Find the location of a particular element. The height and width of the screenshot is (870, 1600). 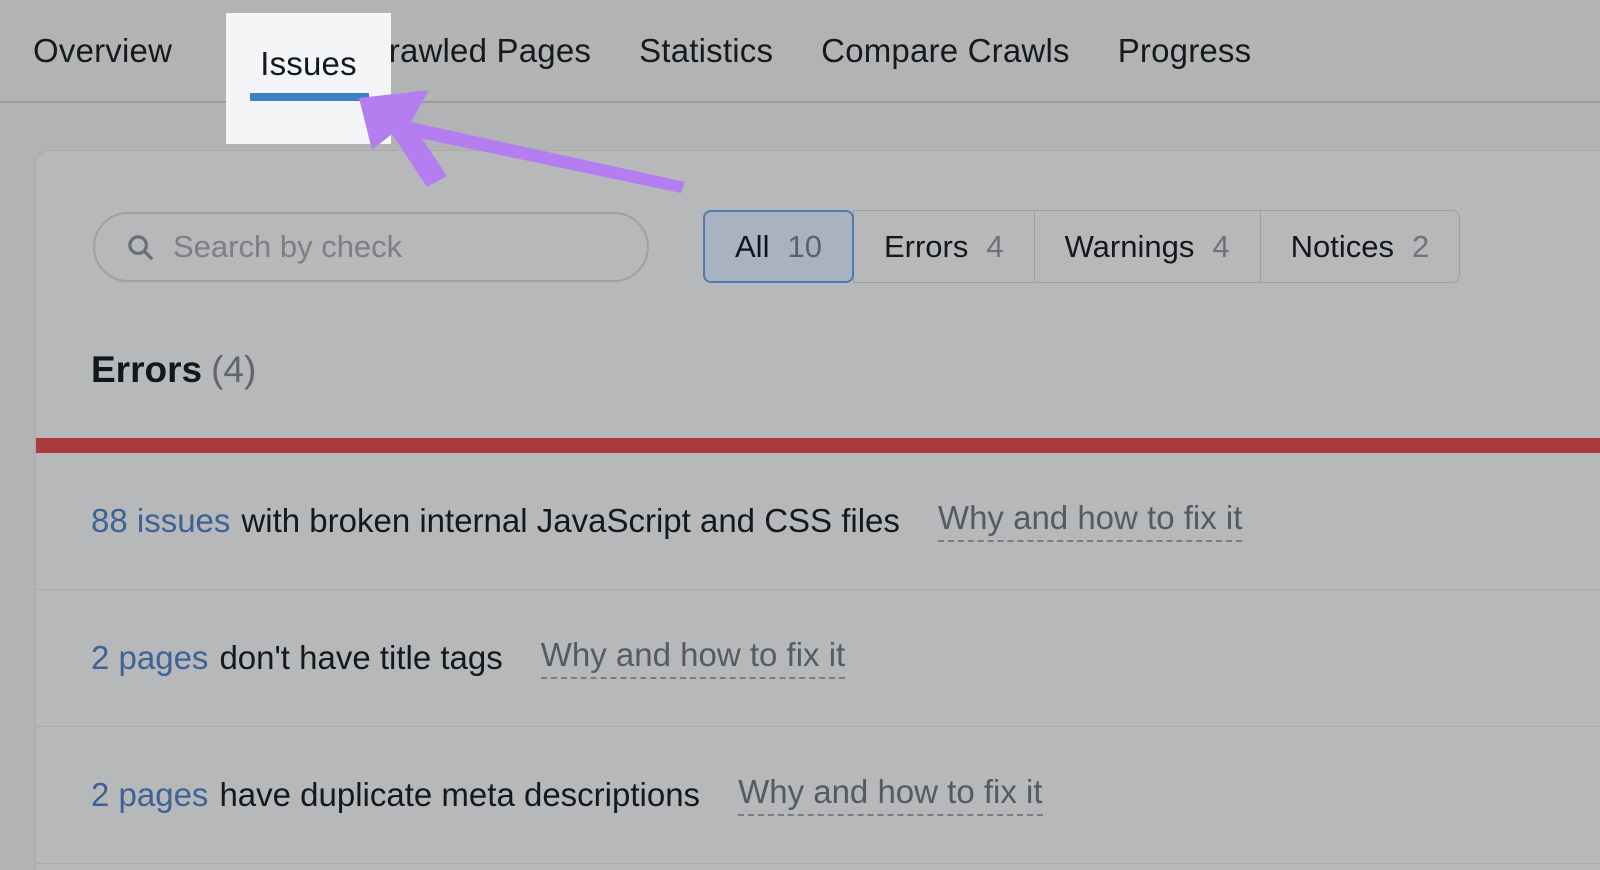

tab-issues: Issues is located at coordinates (308, 78).